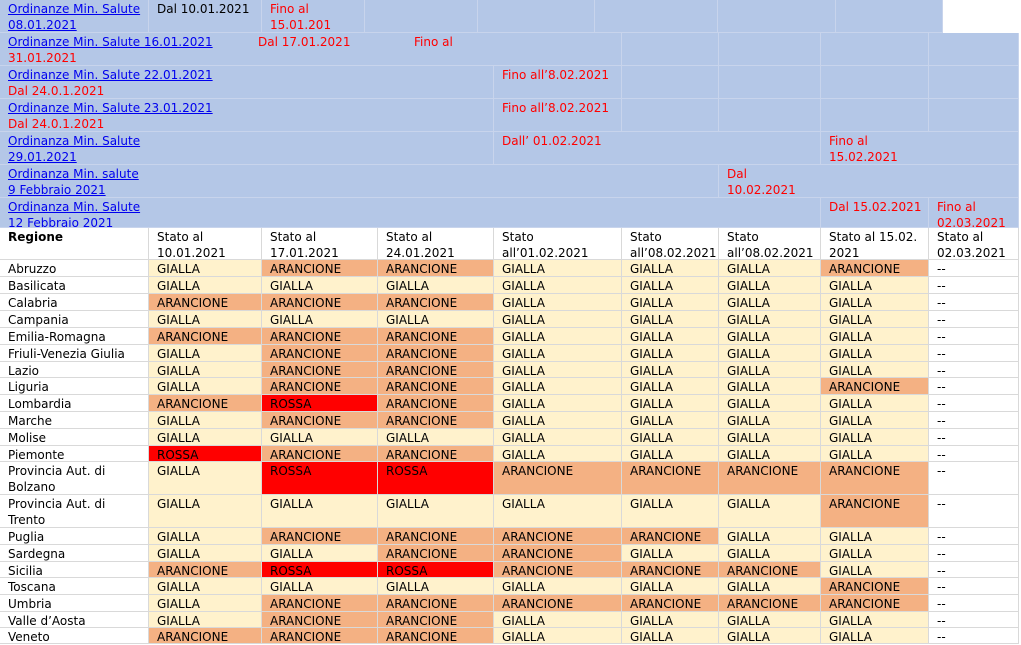  What do you see at coordinates (110, 42) in the screenshot?
I see `ordinance-link: Ordinanze Min. Salute 16.01.2021` at bounding box center [110, 42].